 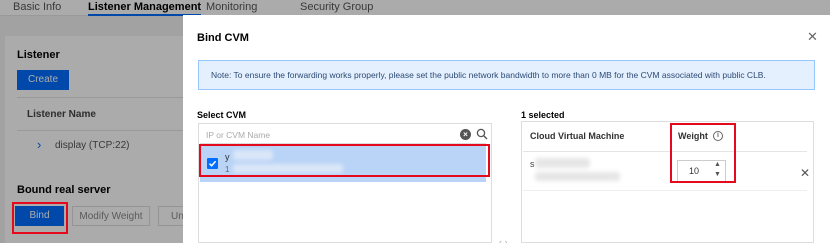 I want to click on cvm-item-highlight, so click(x=344, y=160).